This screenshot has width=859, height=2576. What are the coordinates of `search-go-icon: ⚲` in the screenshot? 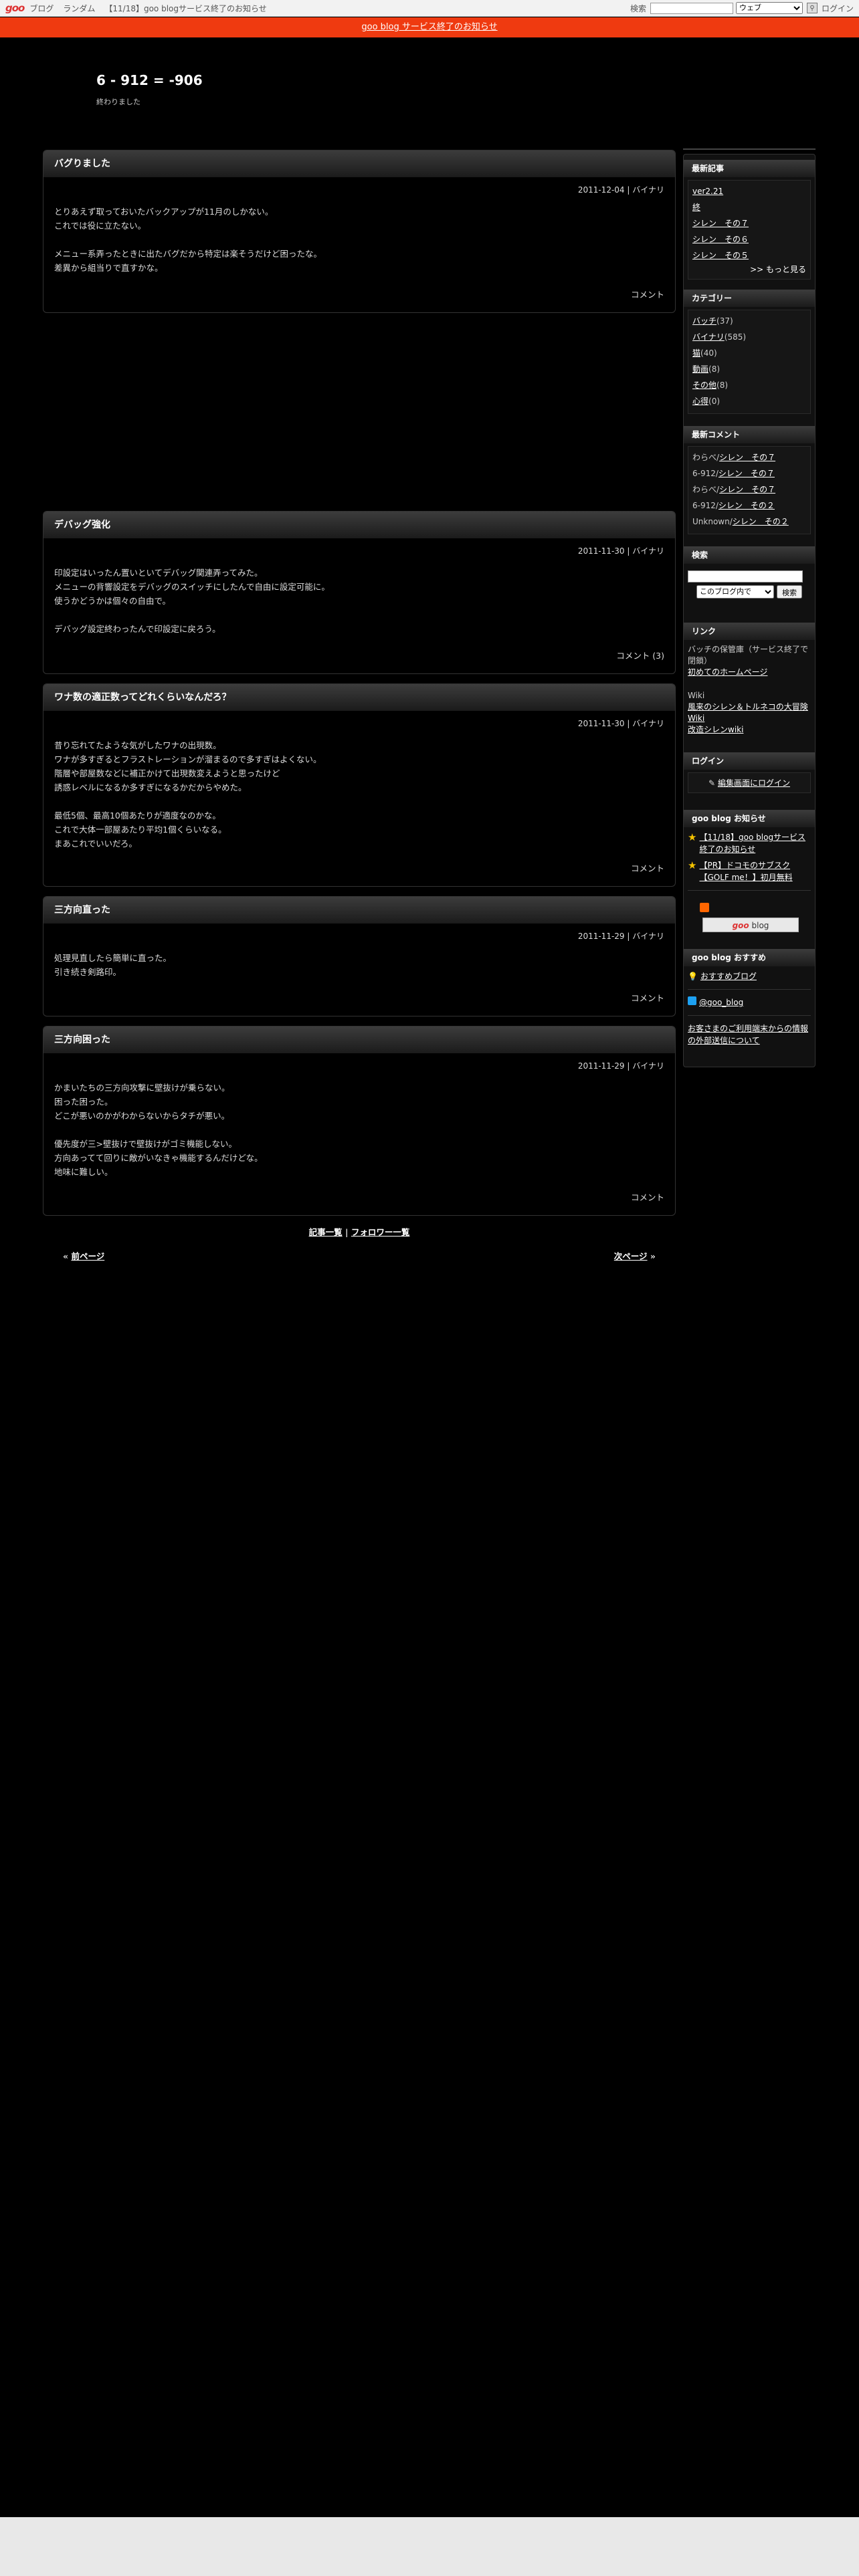 It's located at (812, 8).